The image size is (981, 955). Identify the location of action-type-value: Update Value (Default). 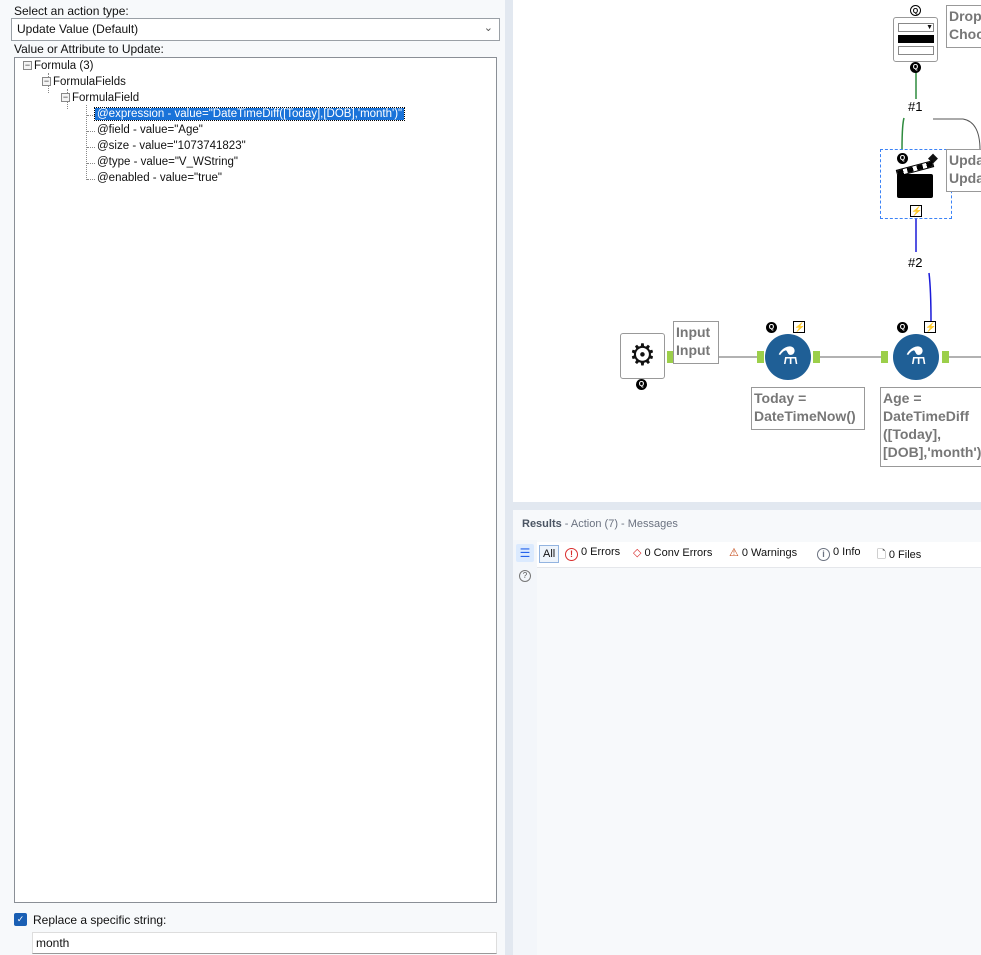
(78, 29).